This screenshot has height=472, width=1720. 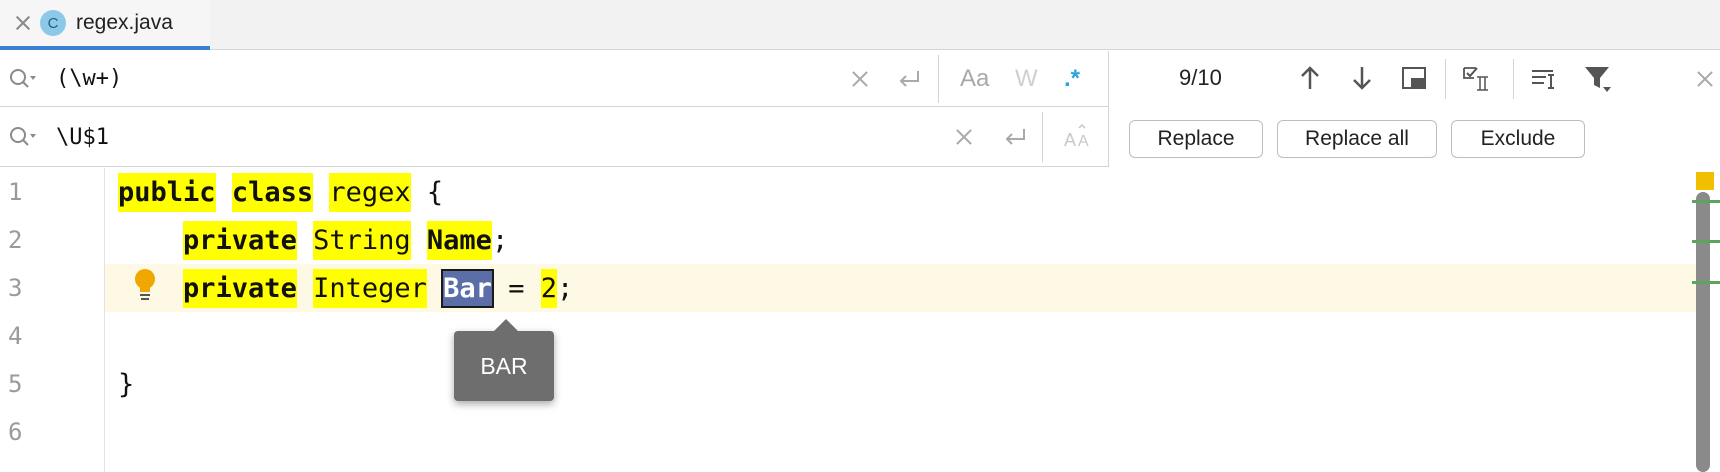 What do you see at coordinates (1200, 77) in the screenshot?
I see `match-count: 9/10` at bounding box center [1200, 77].